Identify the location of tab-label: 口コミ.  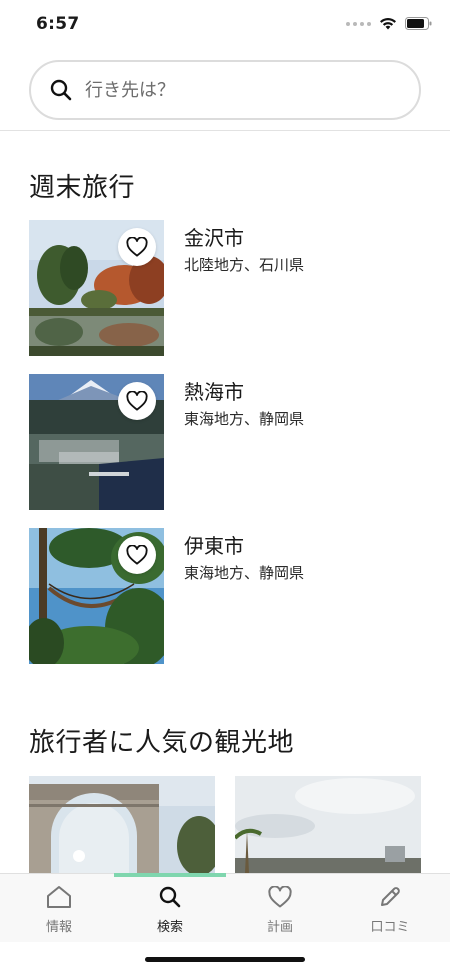
(390, 927).